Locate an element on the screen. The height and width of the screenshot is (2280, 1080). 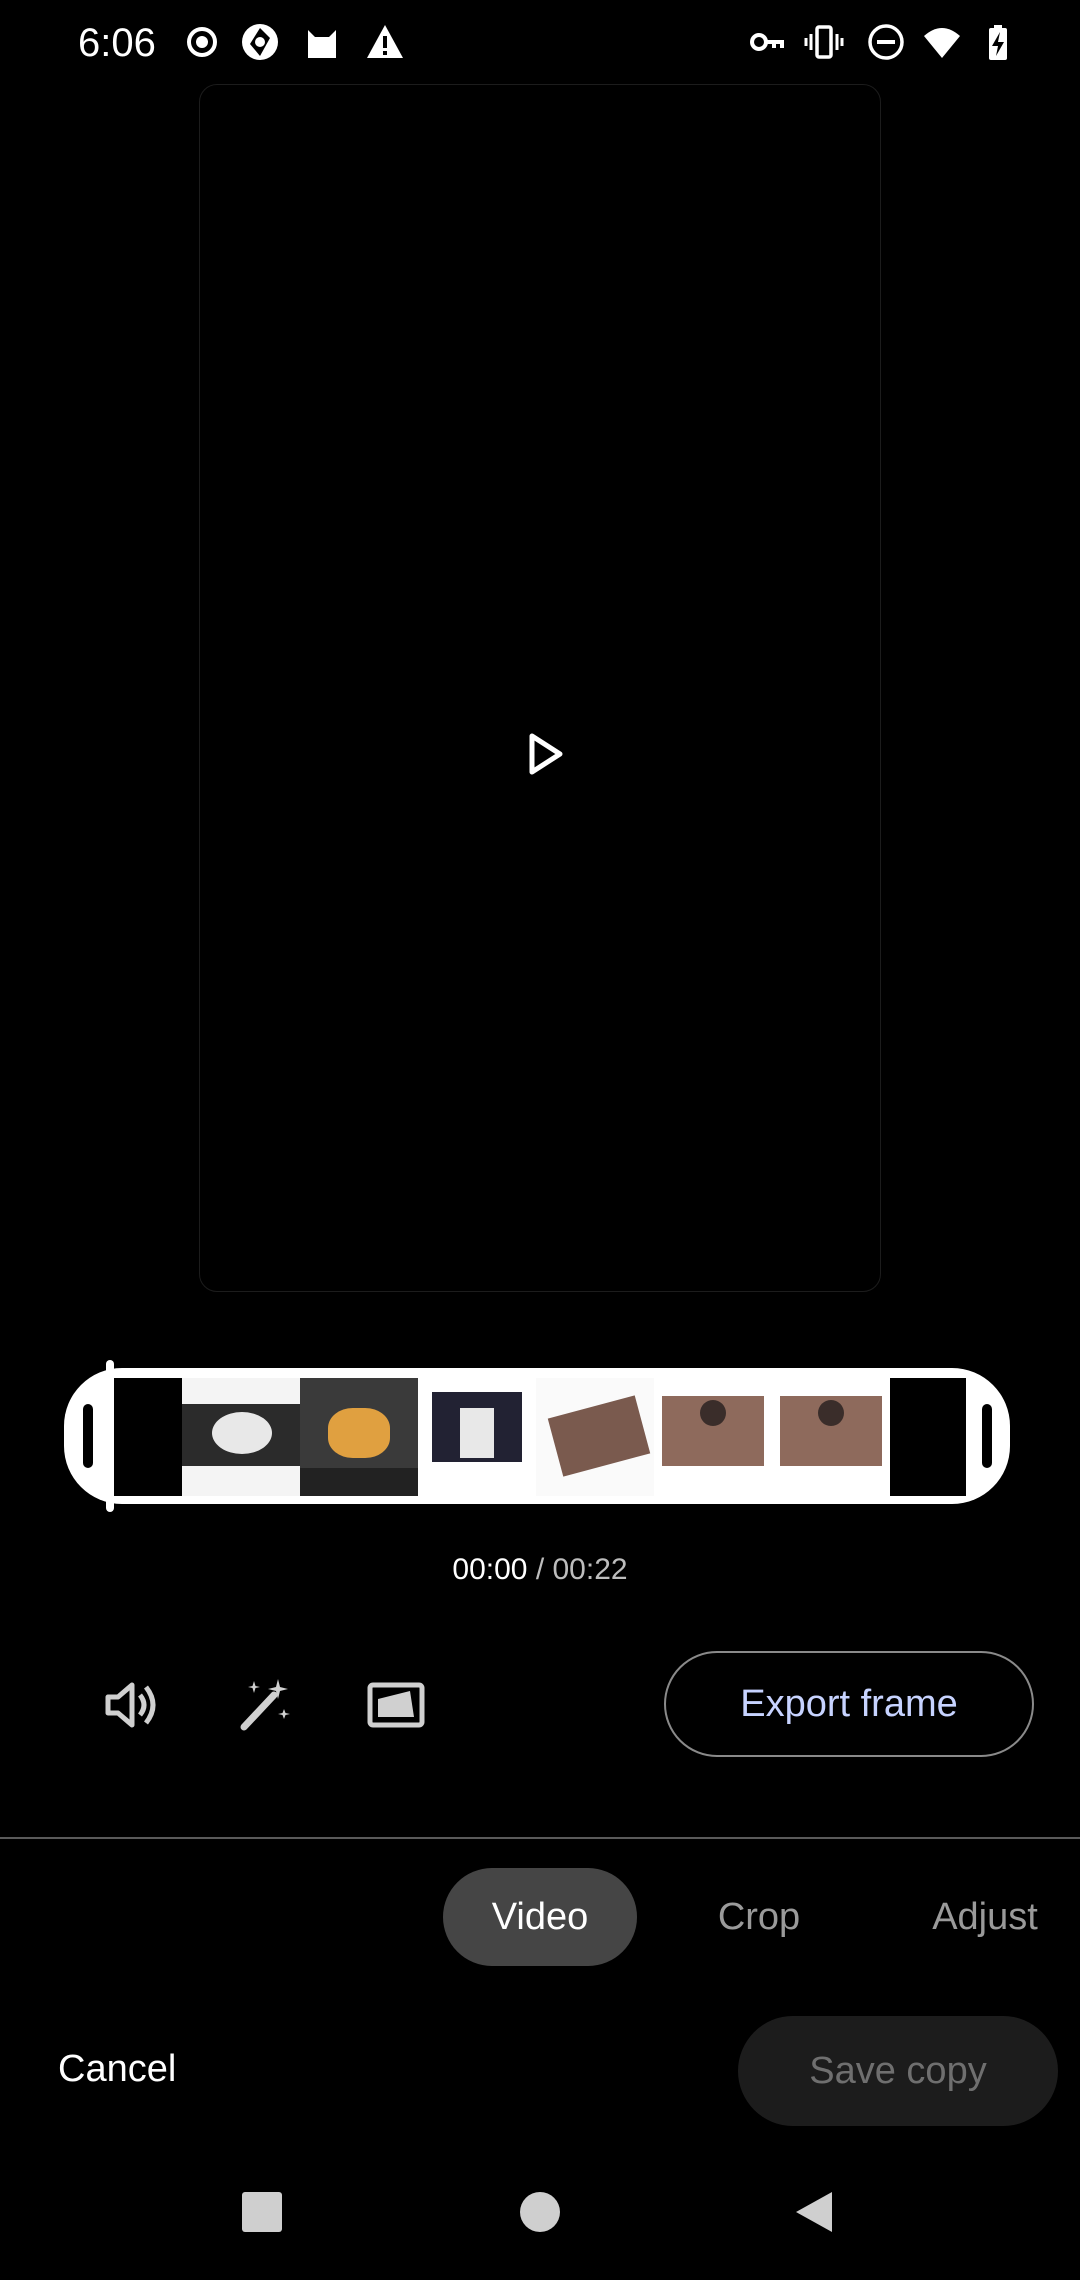
timeline-thumbnails is located at coordinates (539, 1437).